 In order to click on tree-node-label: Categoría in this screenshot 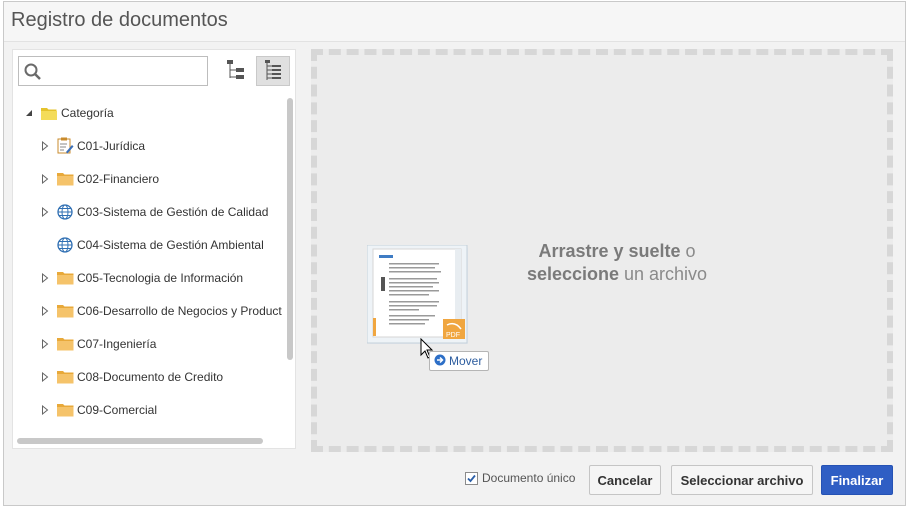, I will do `click(87, 112)`.